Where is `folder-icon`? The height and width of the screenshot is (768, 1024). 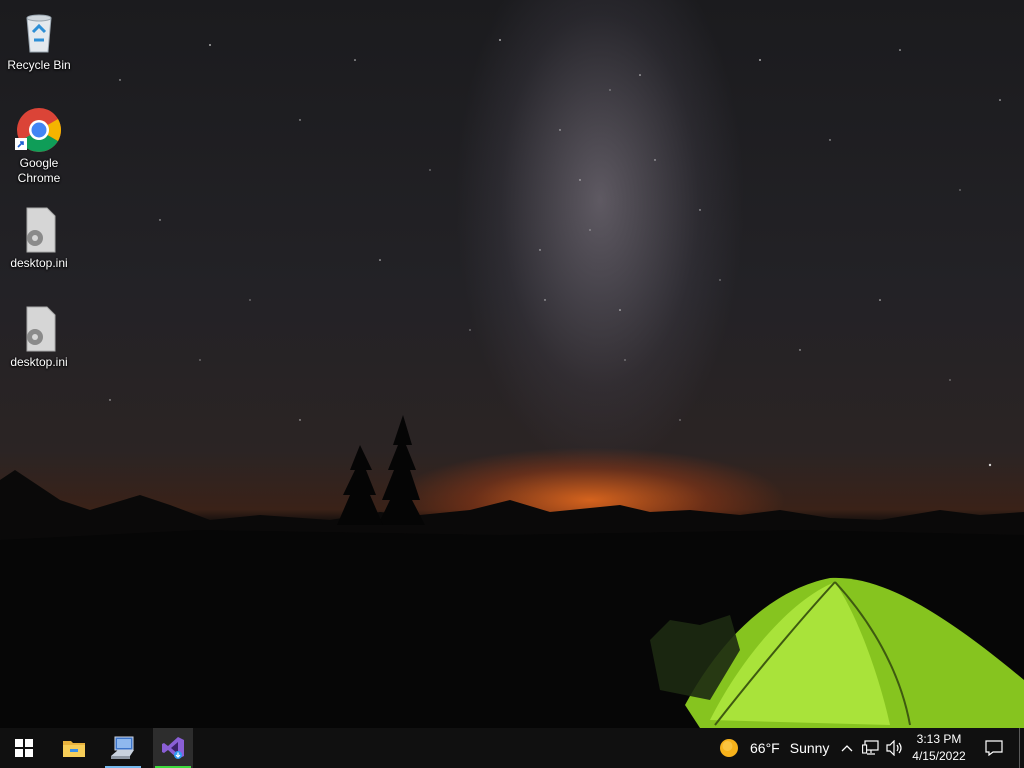
folder-icon is located at coordinates (74, 749).